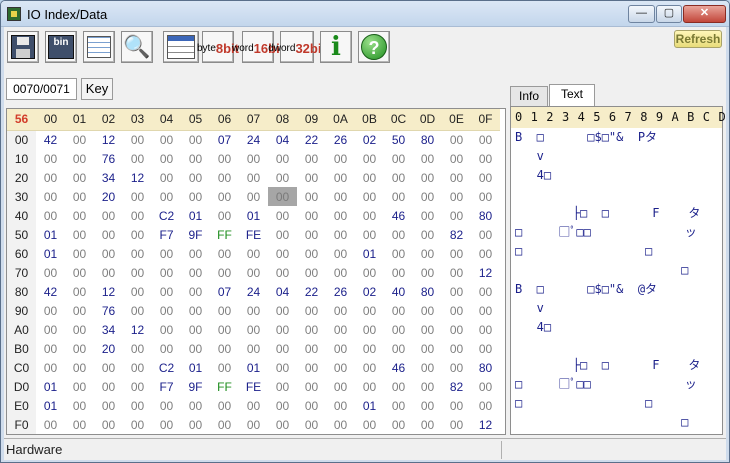 The height and width of the screenshot is (463, 730). I want to click on title-bar: IO Index/Data — ▢ ✕, so click(365, 14).